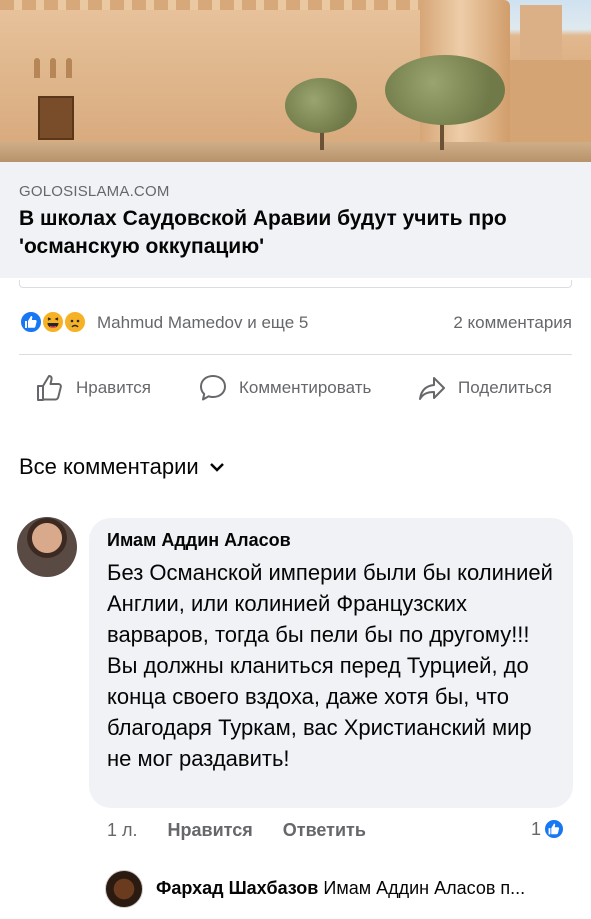  What do you see at coordinates (305, 387) in the screenshot?
I see `comment-label: Комментировать` at bounding box center [305, 387].